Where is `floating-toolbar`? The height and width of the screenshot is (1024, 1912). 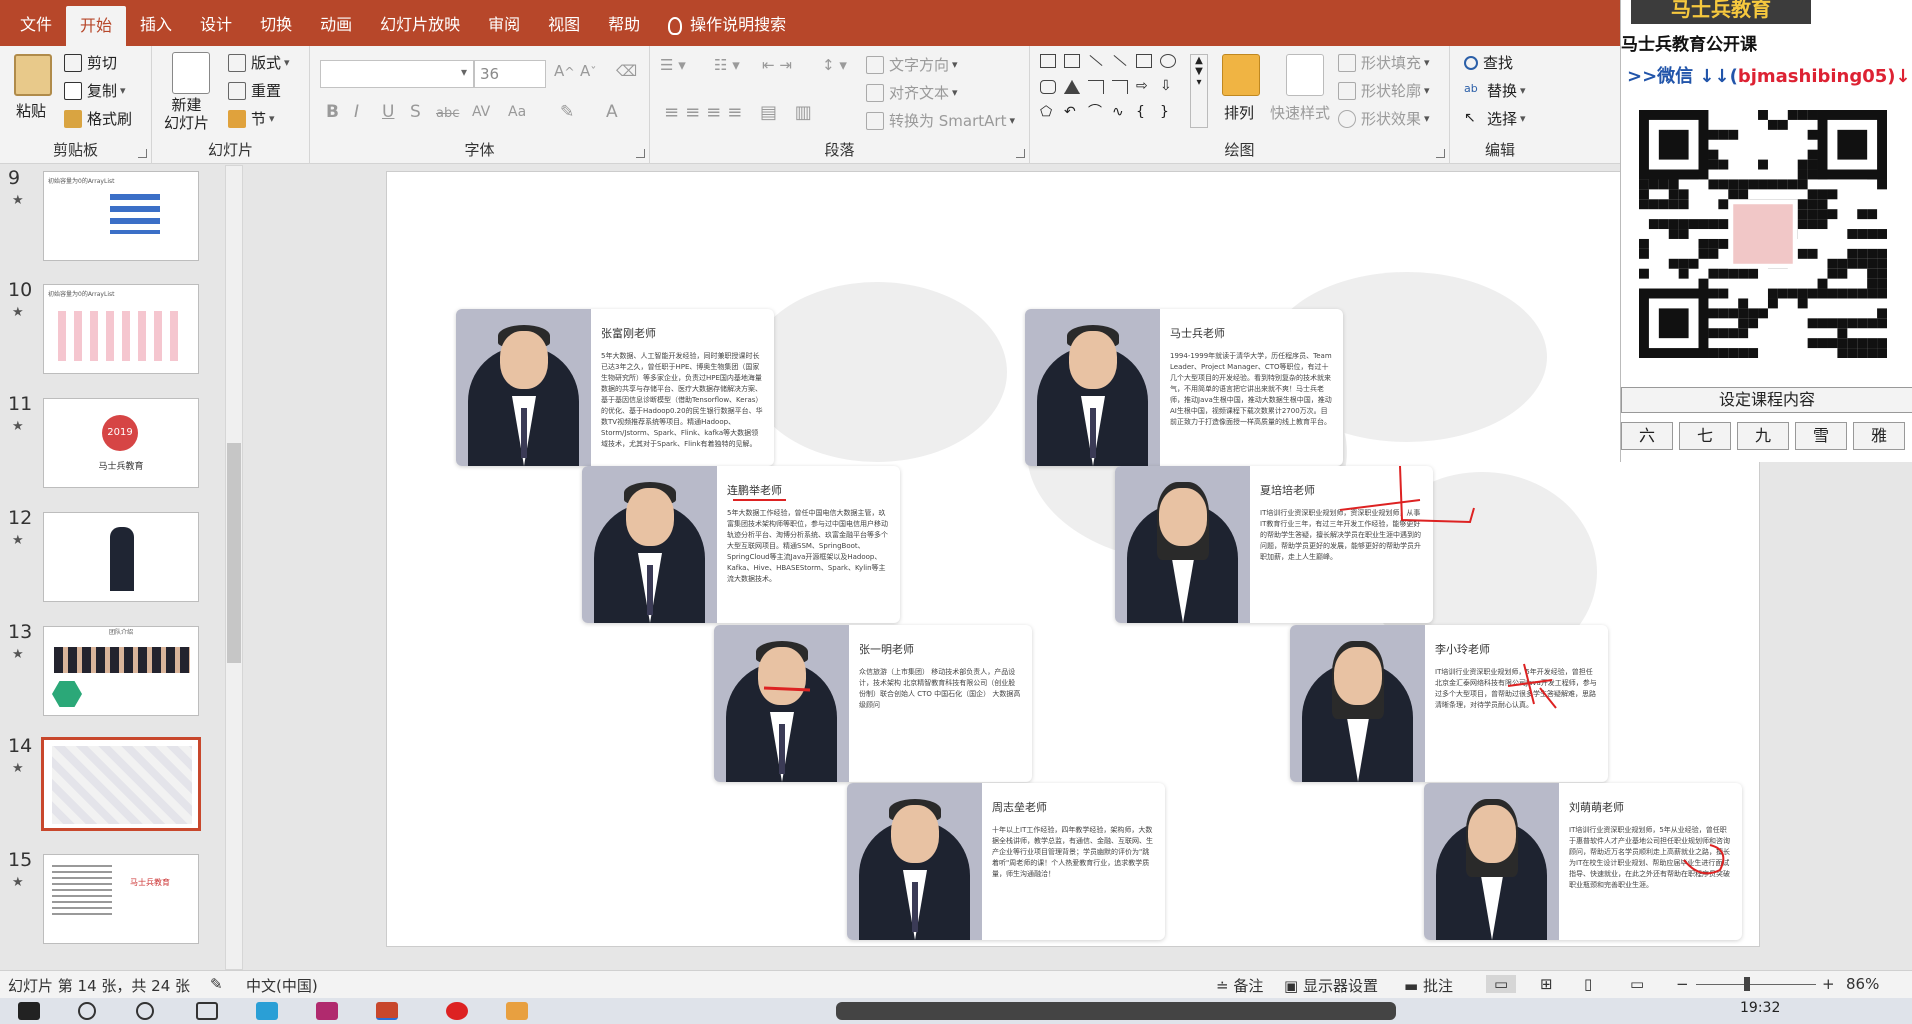
floating-toolbar is located at coordinates (1116, 1011).